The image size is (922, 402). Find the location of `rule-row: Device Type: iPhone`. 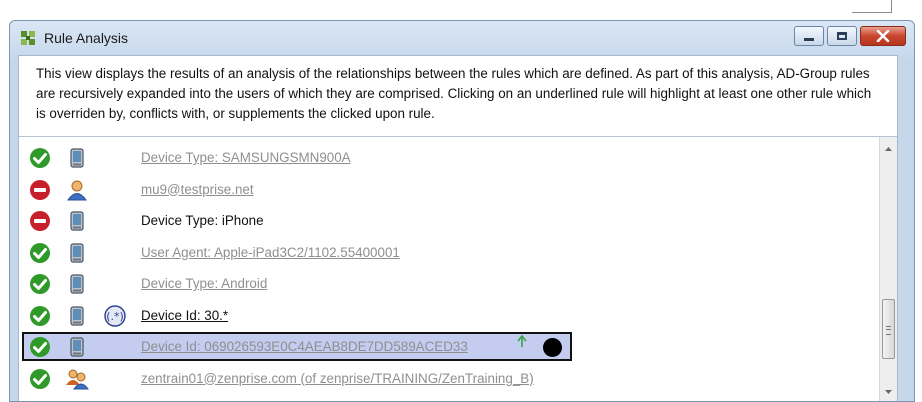

rule-row: Device Type: iPhone is located at coordinates (454, 221).